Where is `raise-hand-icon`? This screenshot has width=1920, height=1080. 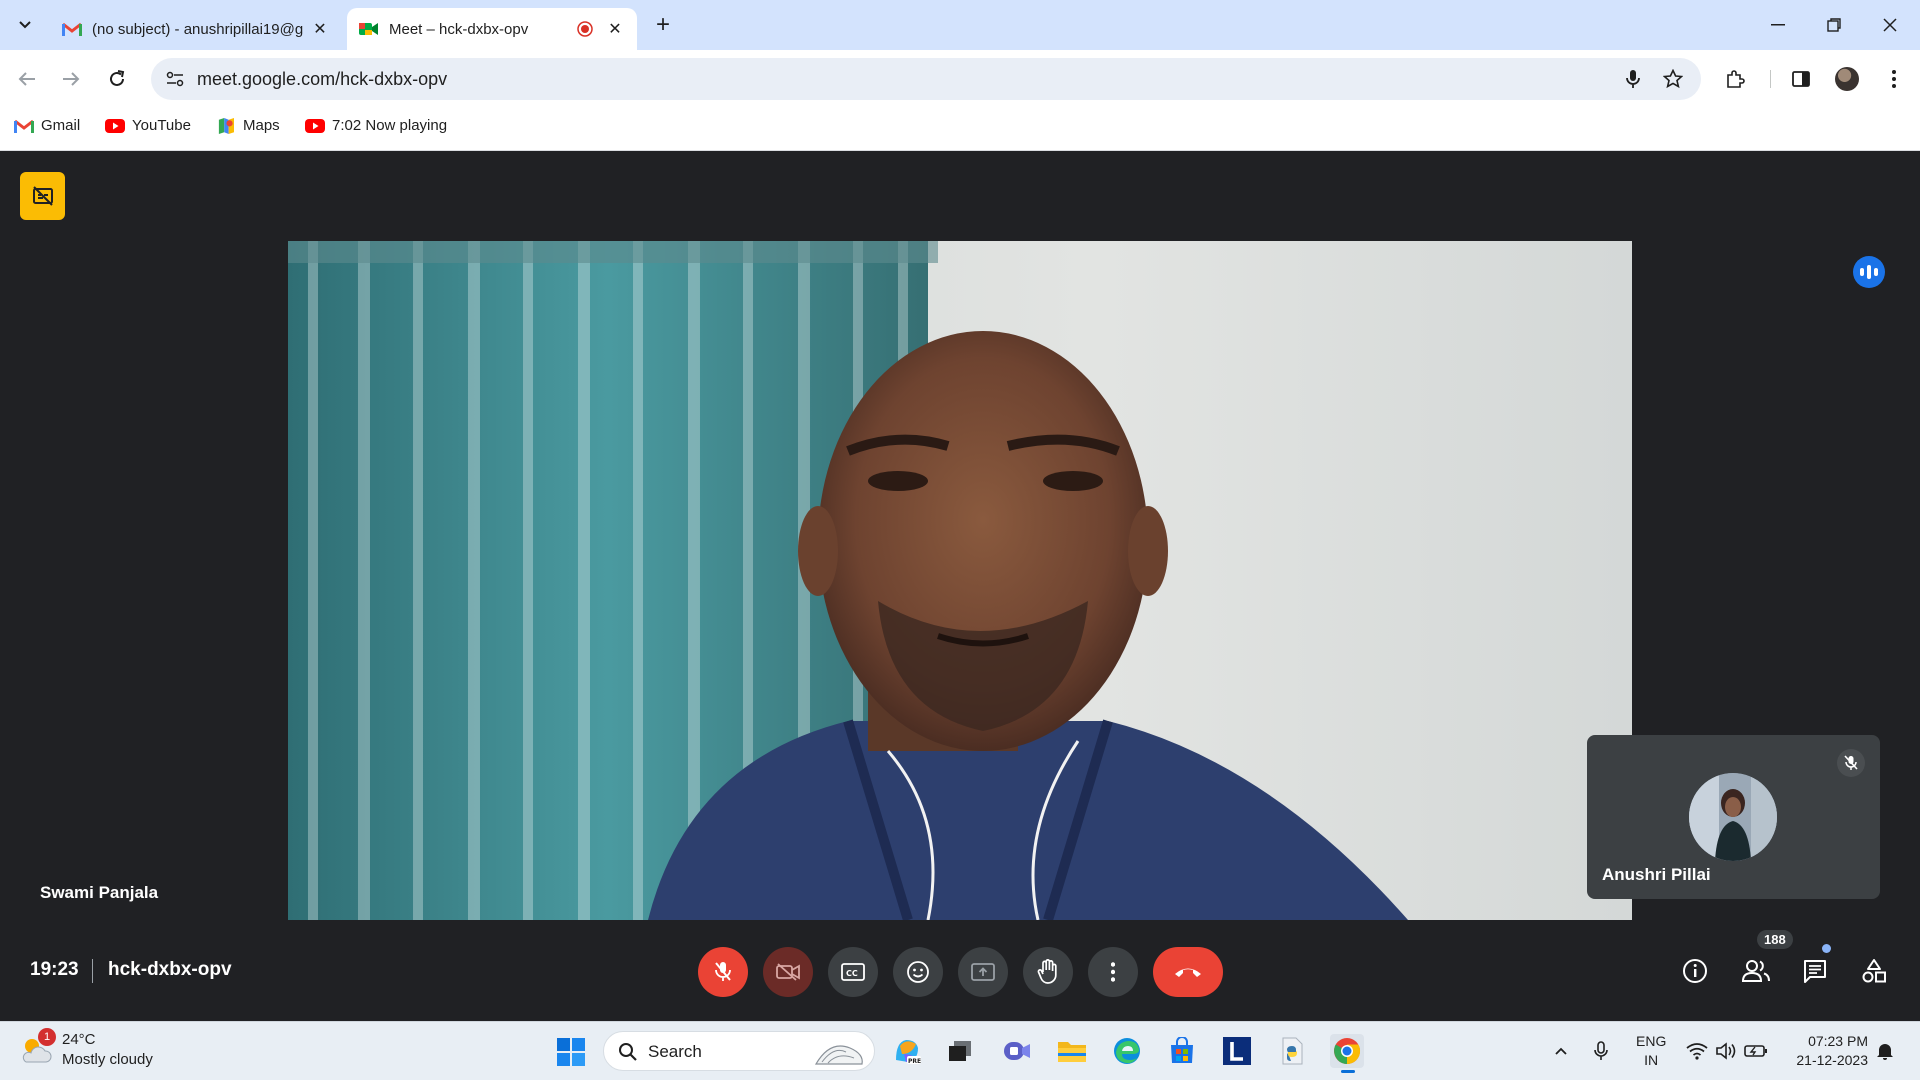 raise-hand-icon is located at coordinates (1047, 971).